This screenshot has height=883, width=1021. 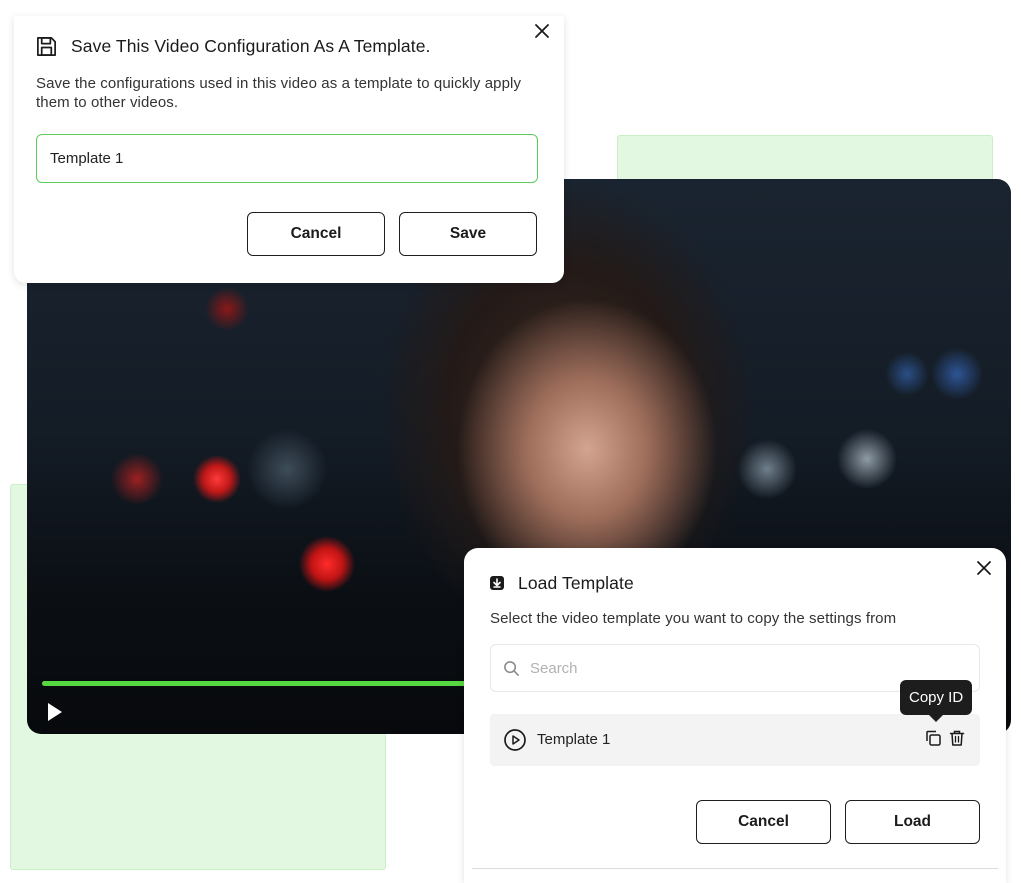 What do you see at coordinates (936, 718) in the screenshot?
I see `tooltip-arrow` at bounding box center [936, 718].